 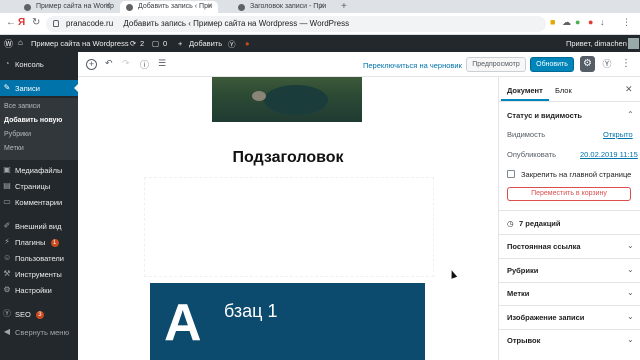 What do you see at coordinates (552, 64) in the screenshot?
I see `update-button: Обновить` at bounding box center [552, 64].